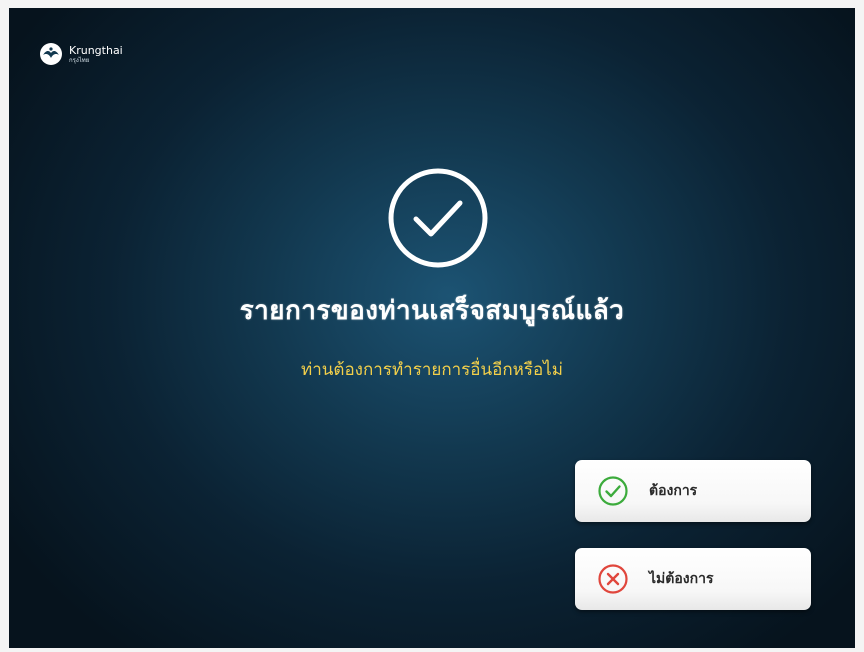 Image resolution: width=864 pixels, height=652 pixels. What do you see at coordinates (673, 491) in the screenshot?
I see `yes-button-label: ต้องการ` at bounding box center [673, 491].